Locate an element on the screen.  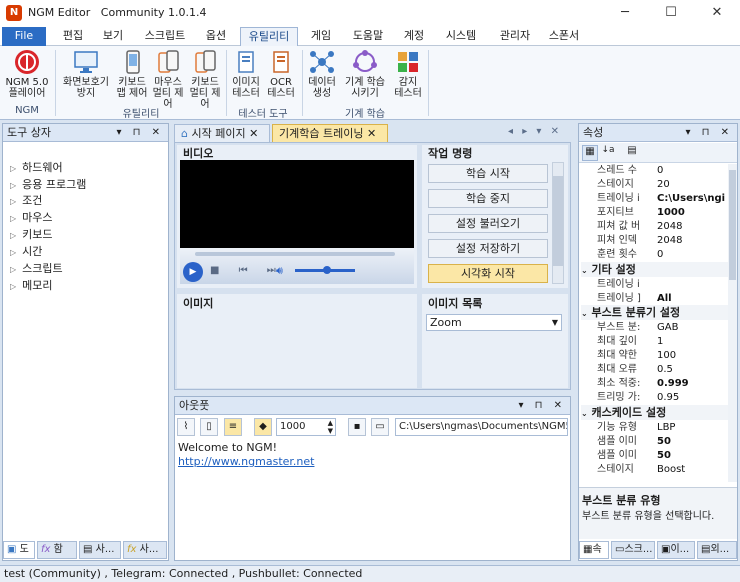
tree-item-mouse: ▷ 마우스 is located at coordinates (31, 218).